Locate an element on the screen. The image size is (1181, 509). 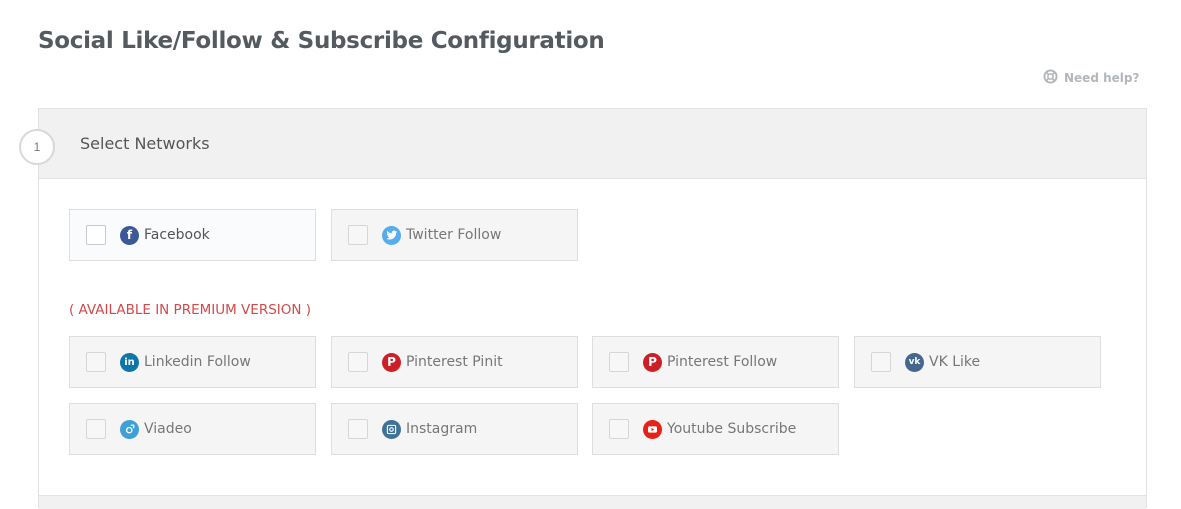
network-option-pinterest-pinit: P Pinterest Pinit is located at coordinates (454, 362).